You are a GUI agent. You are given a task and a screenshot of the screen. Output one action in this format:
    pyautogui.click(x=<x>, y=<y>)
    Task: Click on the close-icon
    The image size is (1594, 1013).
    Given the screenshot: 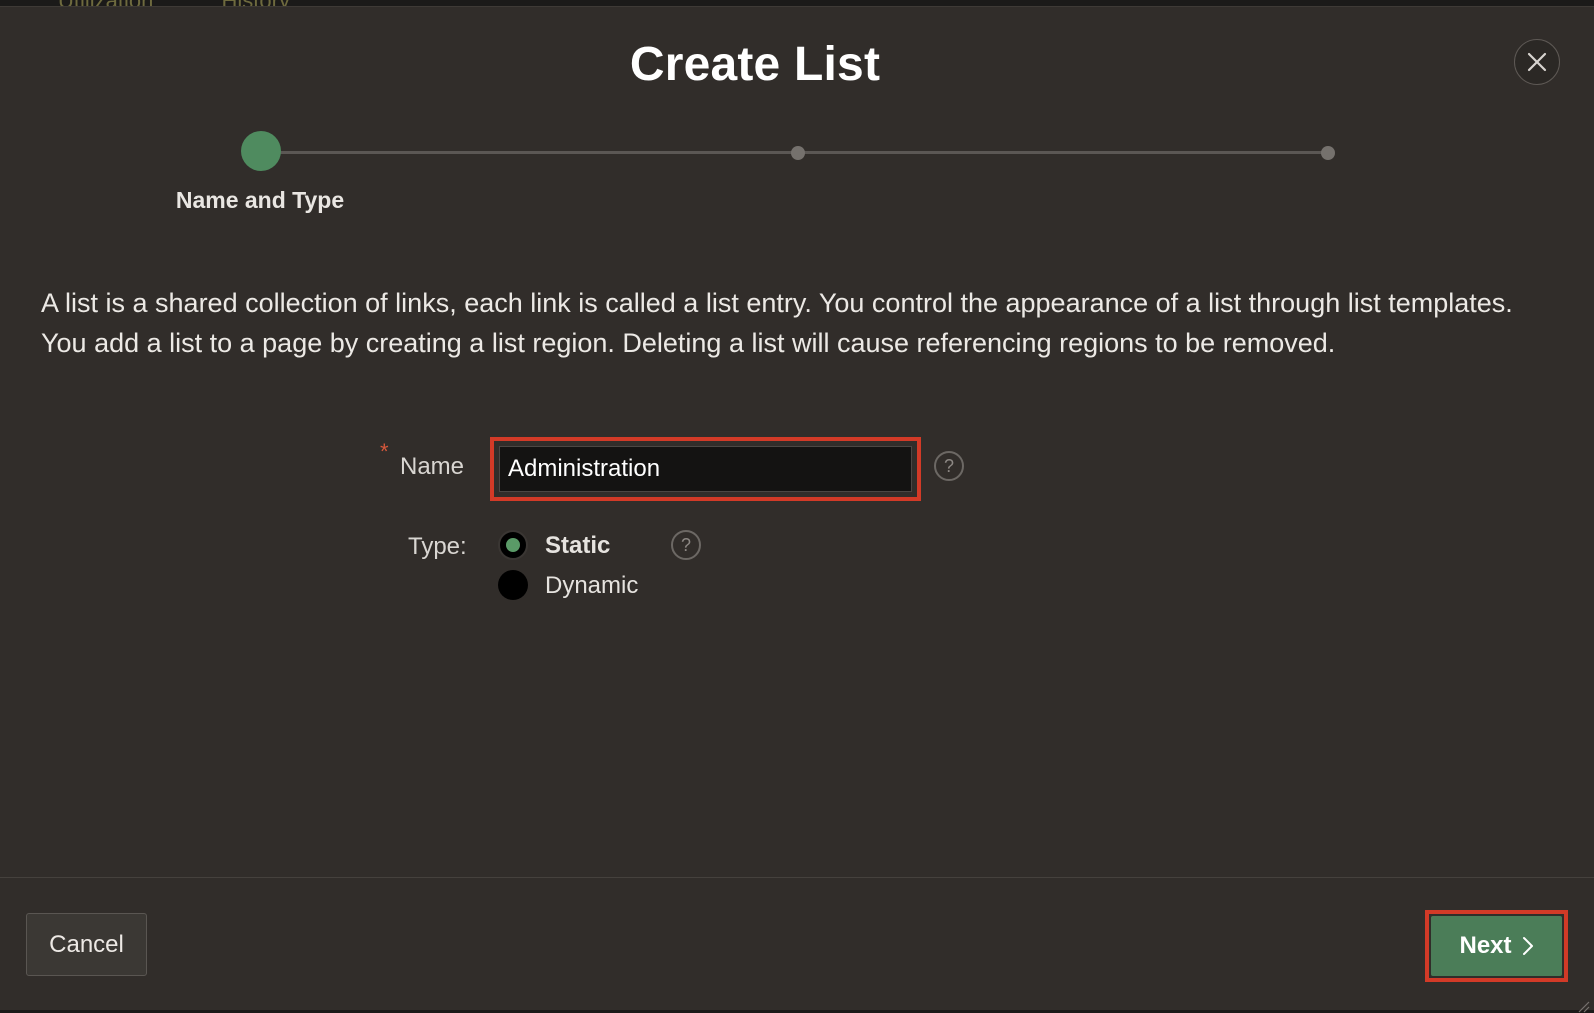 What is the action you would take?
    pyautogui.click(x=1537, y=62)
    